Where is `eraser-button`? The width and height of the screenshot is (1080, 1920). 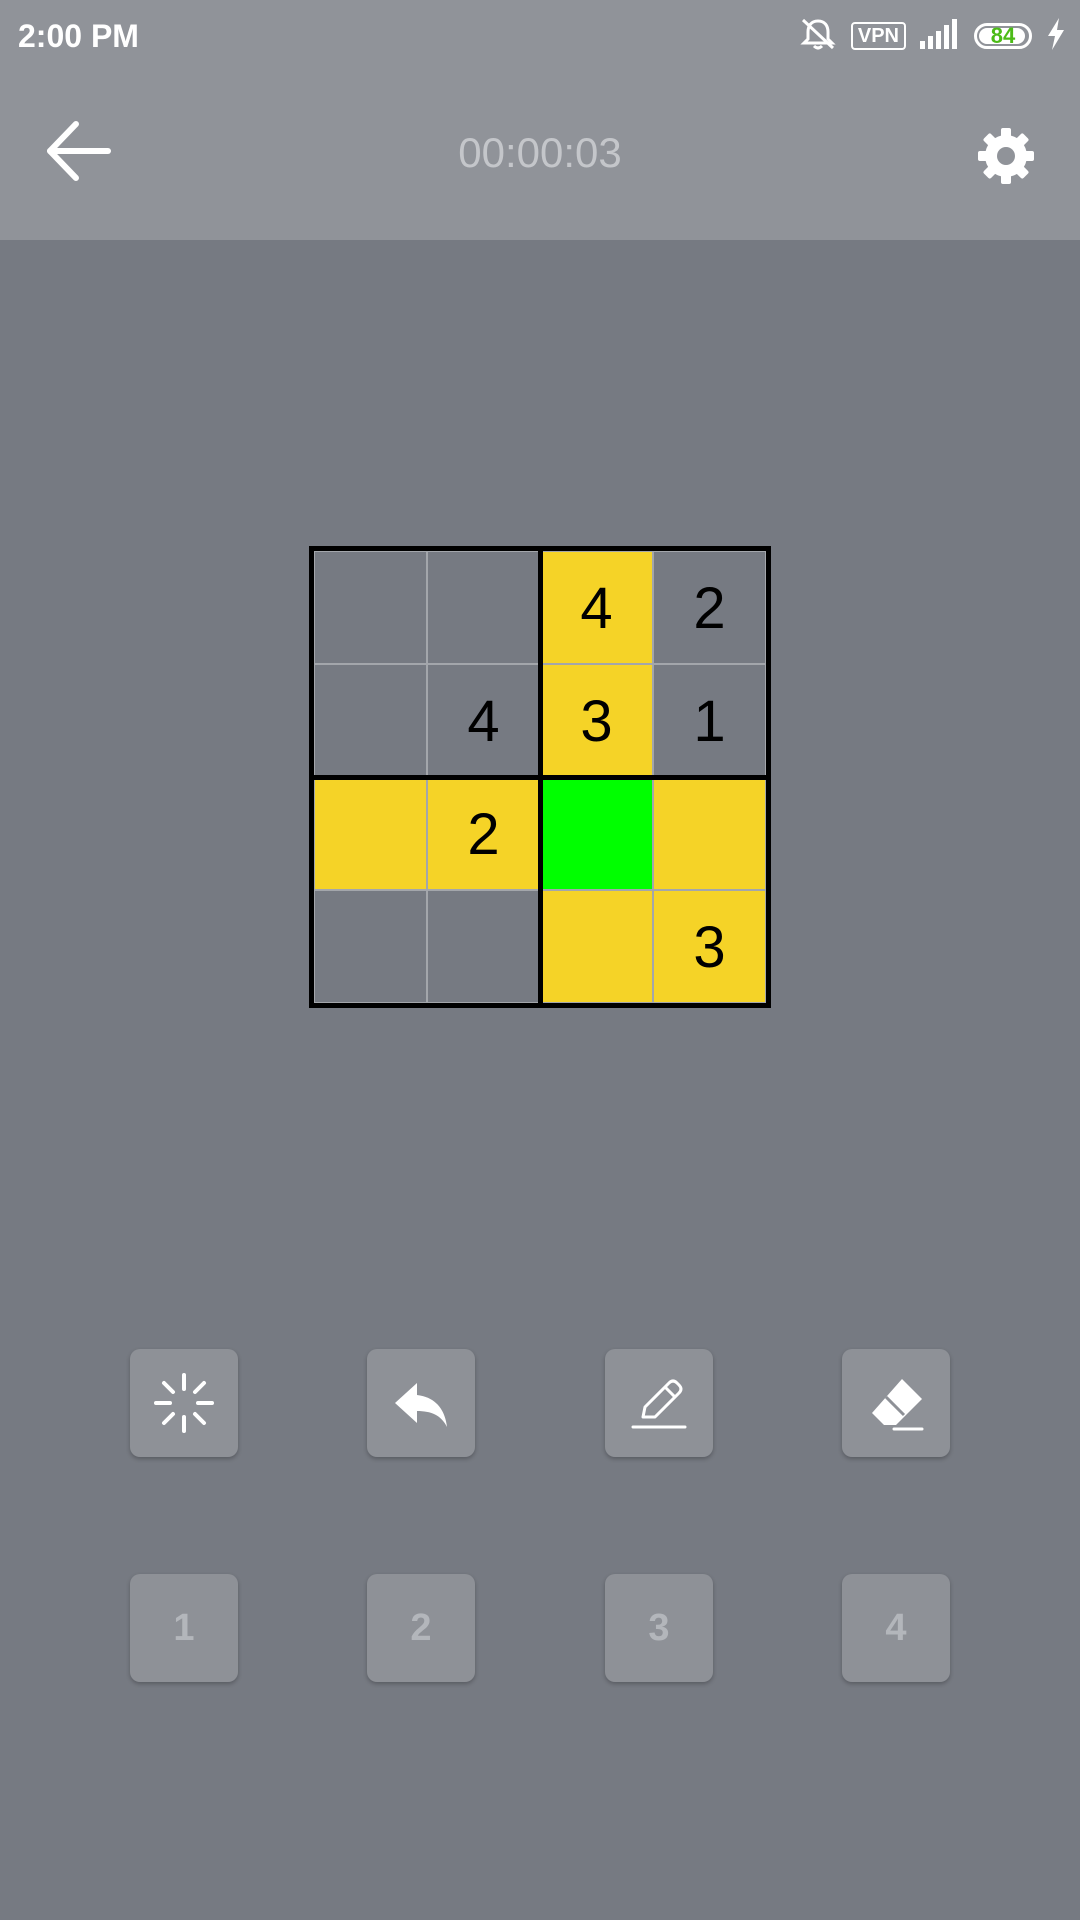 eraser-button is located at coordinates (896, 1403).